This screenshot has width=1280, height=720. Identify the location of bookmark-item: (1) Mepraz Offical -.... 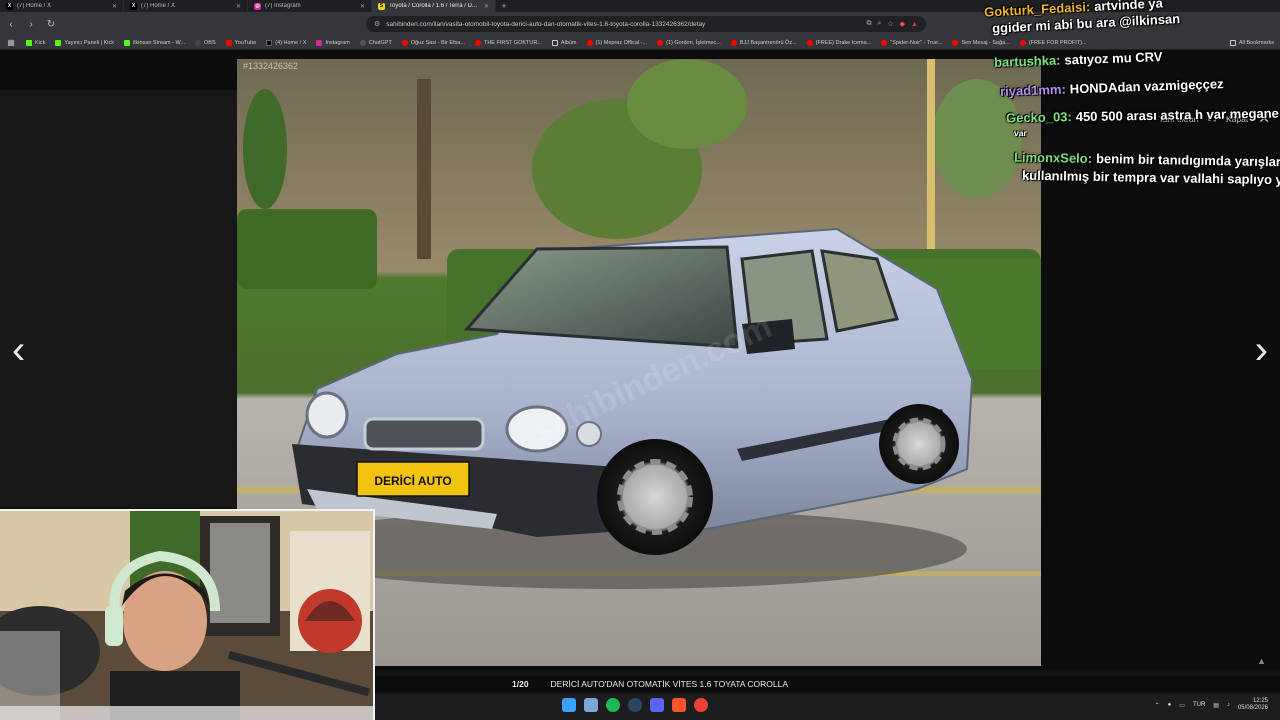
(617, 42).